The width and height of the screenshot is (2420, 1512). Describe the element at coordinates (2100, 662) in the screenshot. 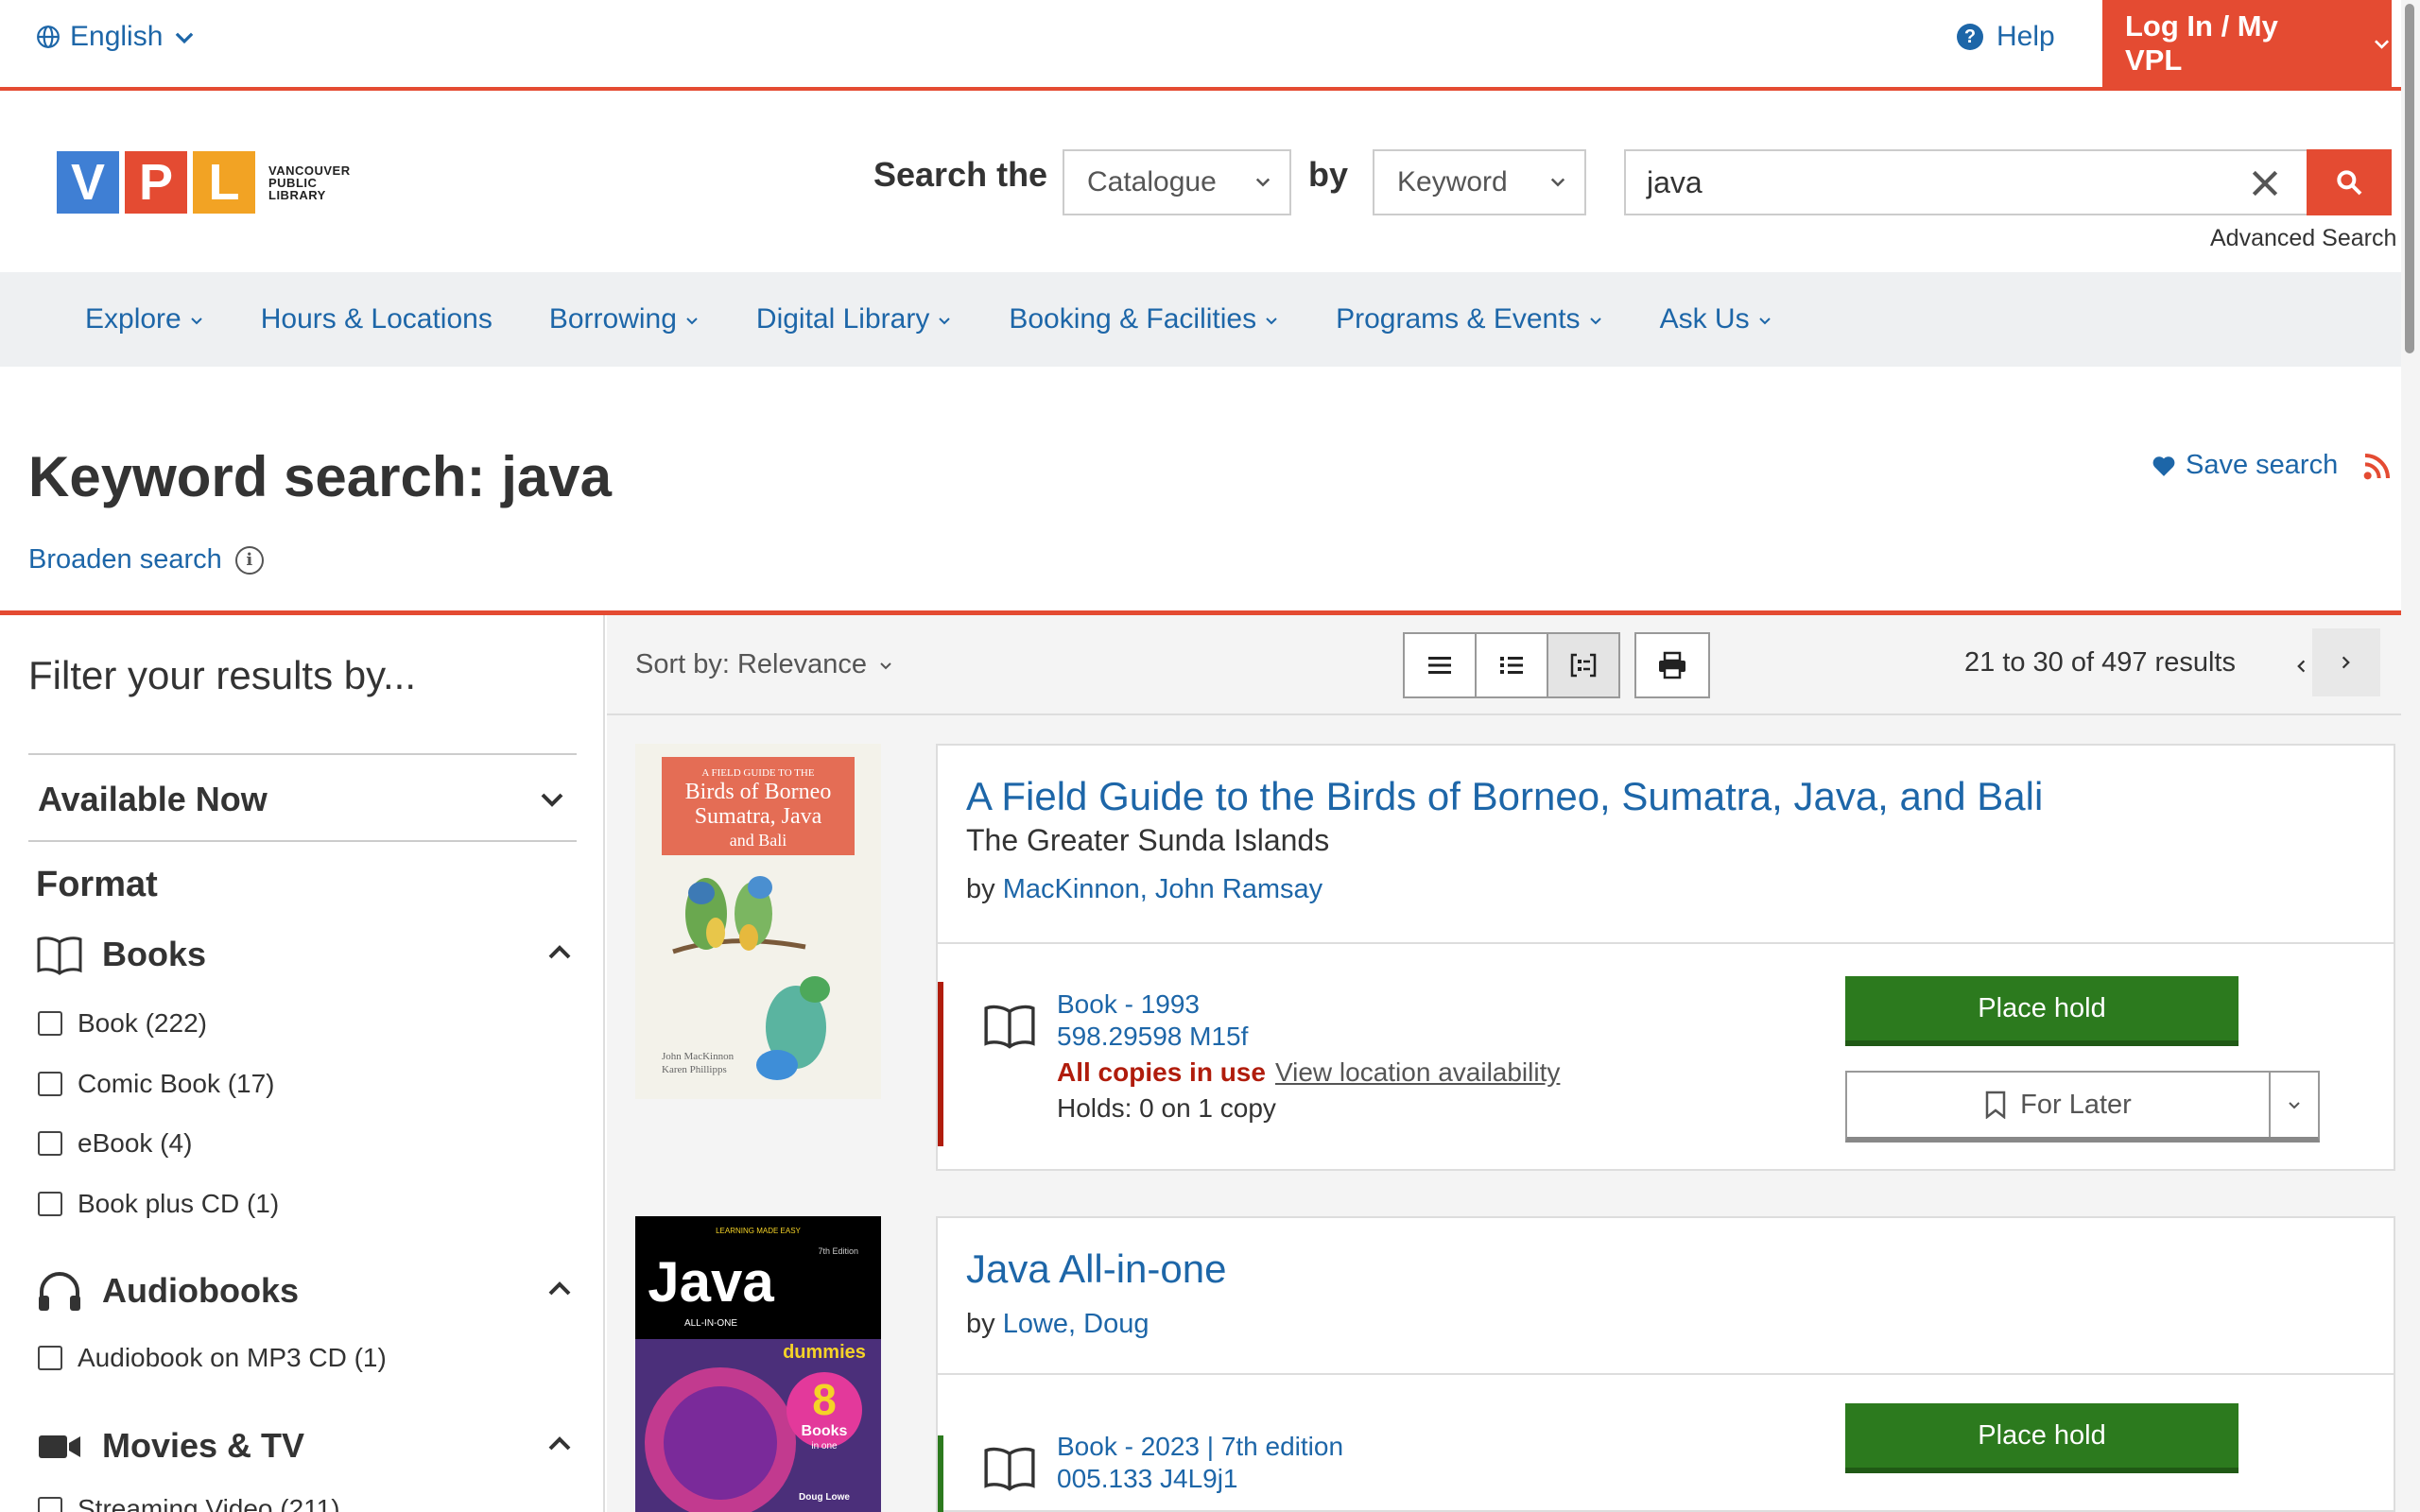

I see `result-count: 21 to 30 of 497 results` at that location.